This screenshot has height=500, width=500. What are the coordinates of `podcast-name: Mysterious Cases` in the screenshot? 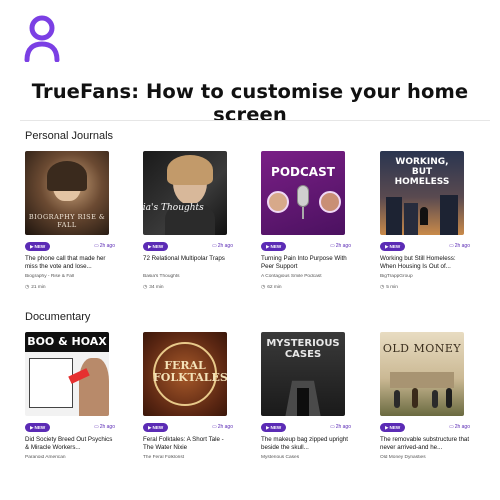 It's located at (306, 457).